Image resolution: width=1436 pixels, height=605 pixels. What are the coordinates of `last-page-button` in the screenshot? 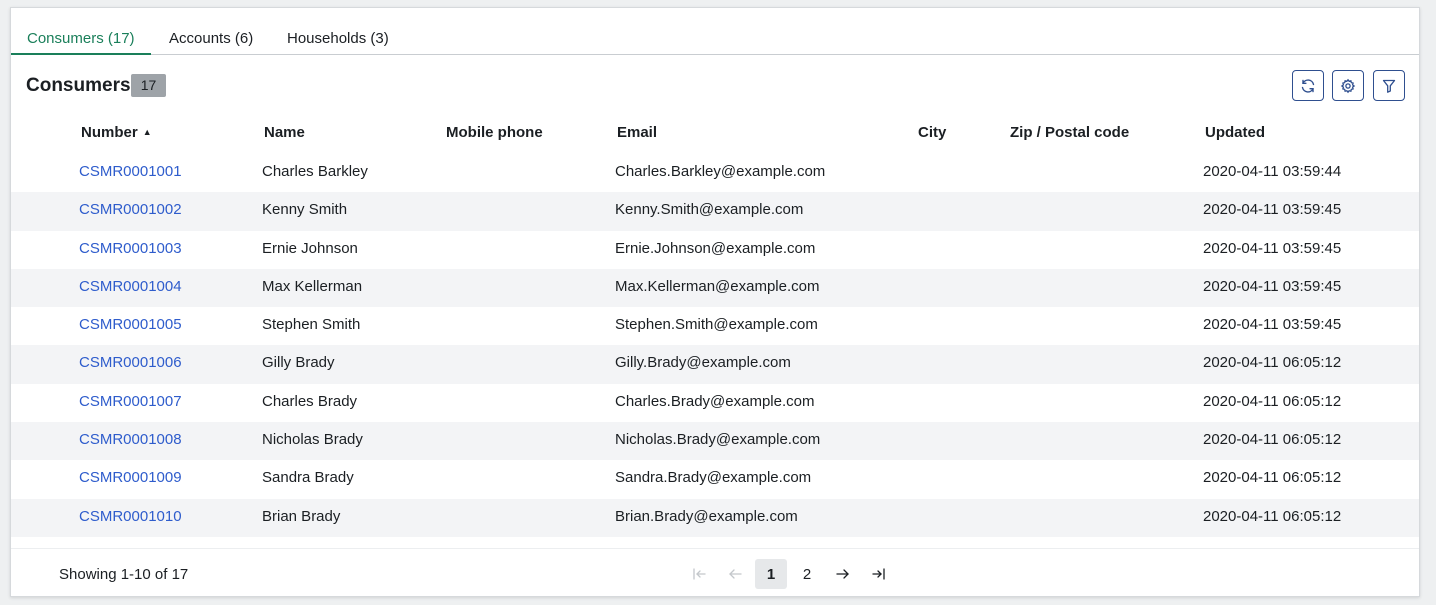 It's located at (879, 574).